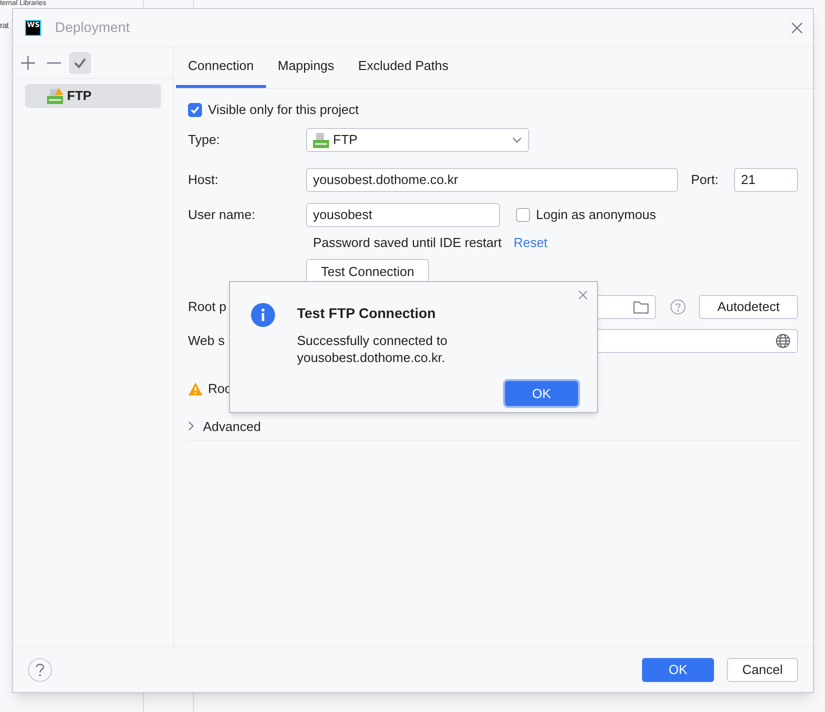  I want to click on field-label: Type:, so click(204, 140).